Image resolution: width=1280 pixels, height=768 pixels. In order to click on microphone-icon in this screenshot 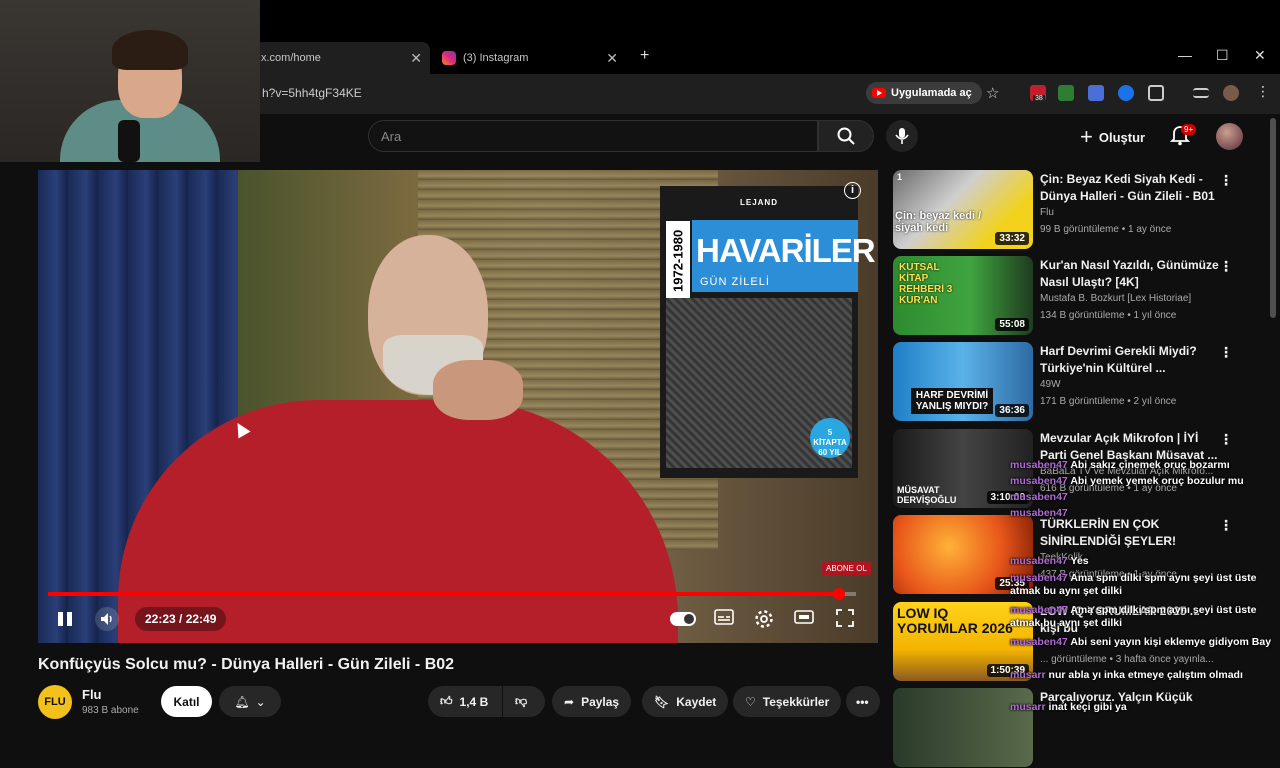, I will do `click(902, 136)`.